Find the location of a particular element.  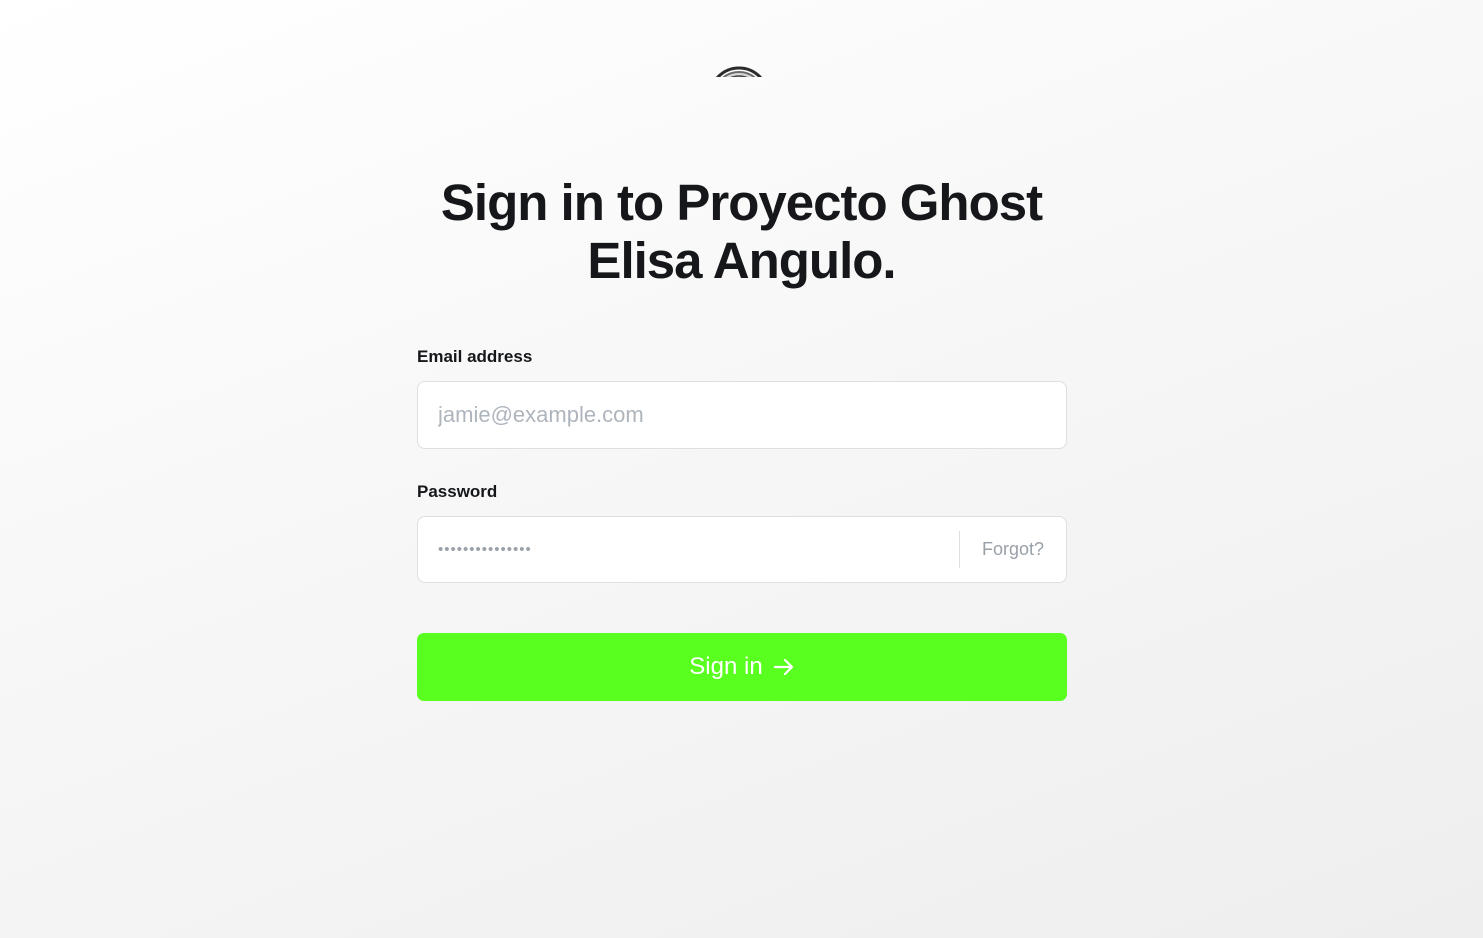

page-title: Sign in to Proyecto Ghost Elisa Angulo. is located at coordinates (741, 232).